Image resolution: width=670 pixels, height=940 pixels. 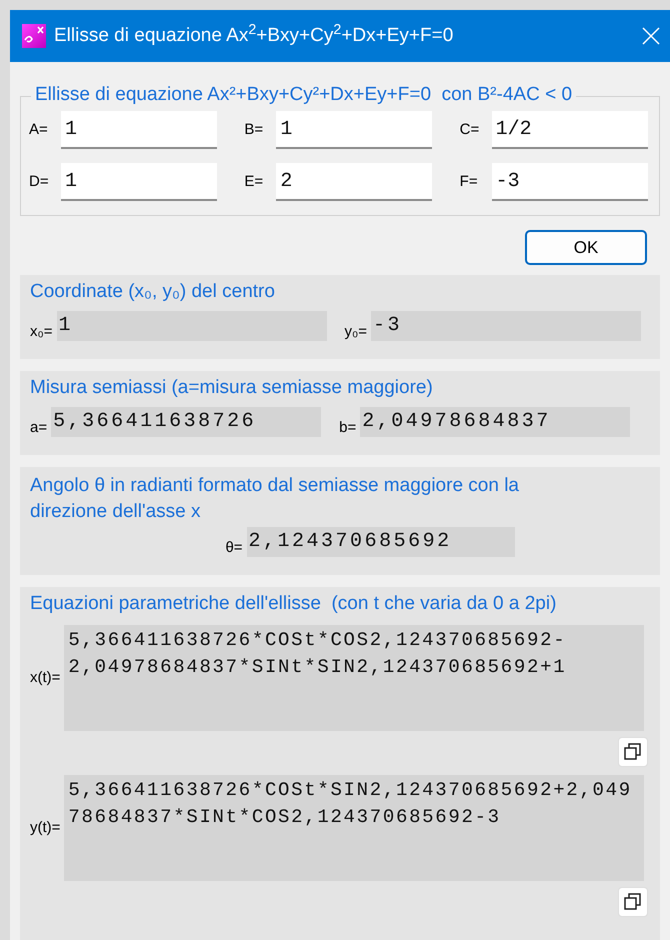 What do you see at coordinates (254, 35) in the screenshot?
I see `window-title: Ellisse di equazione Ax$^{2}$+Bxy+Cy$^{2}$+Dx+Ey+F=0` at bounding box center [254, 35].